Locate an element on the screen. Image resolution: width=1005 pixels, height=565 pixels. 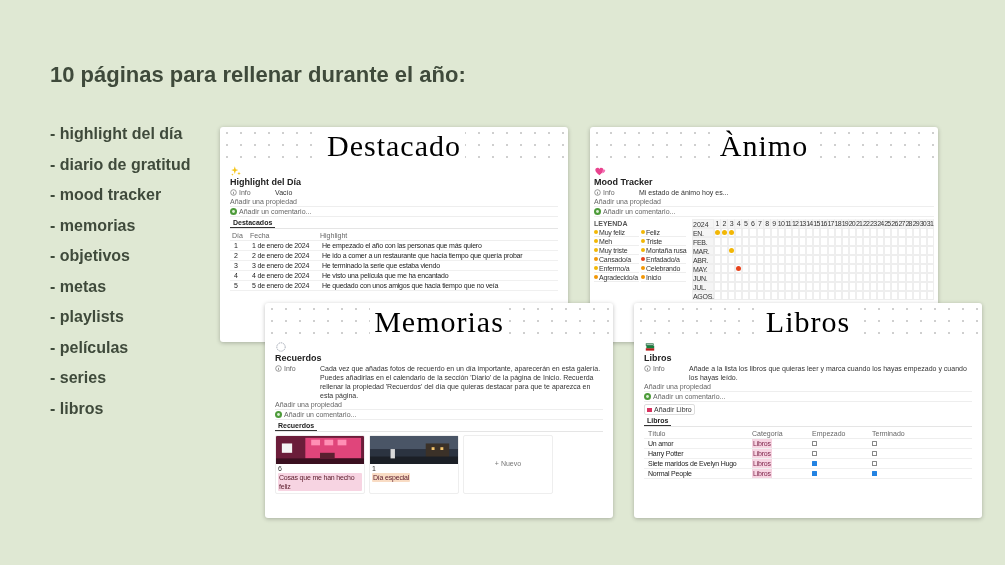
book-icon is located at coordinates (649, 409).